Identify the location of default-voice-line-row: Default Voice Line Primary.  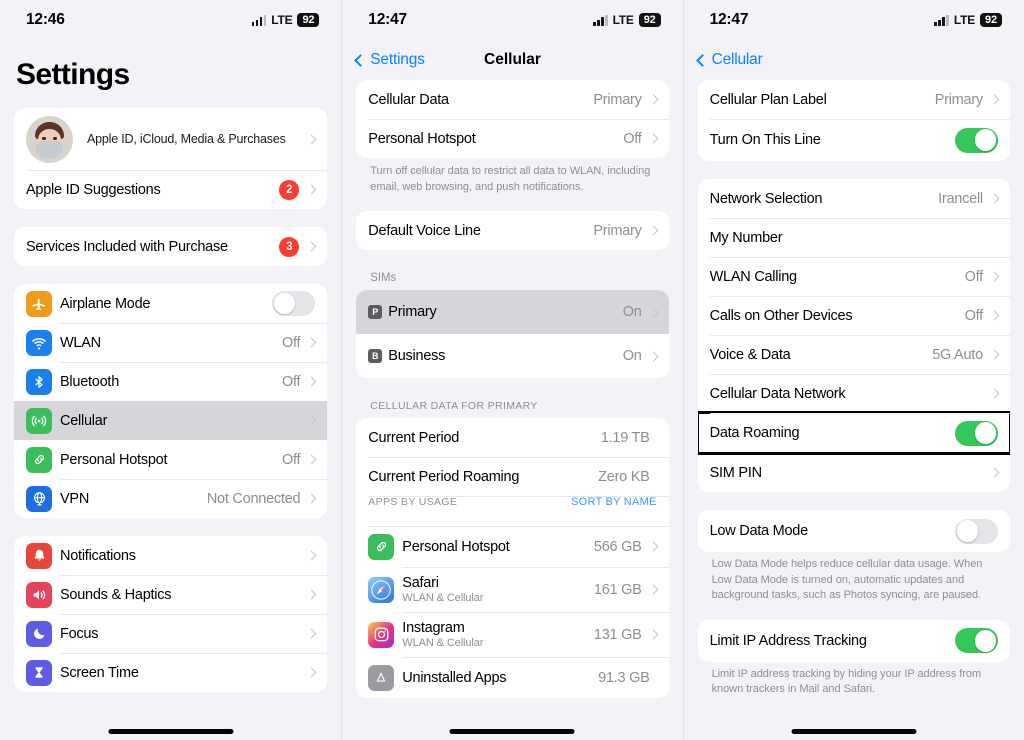
(512, 231).